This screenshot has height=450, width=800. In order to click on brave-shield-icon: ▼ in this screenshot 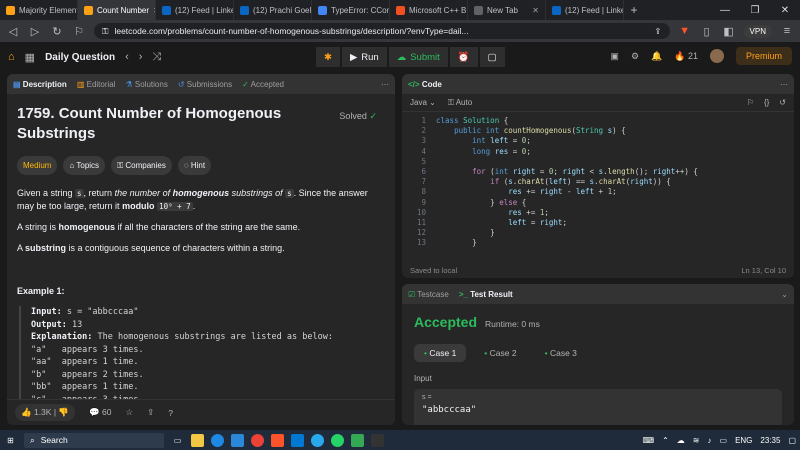, I will do `click(685, 31)`.